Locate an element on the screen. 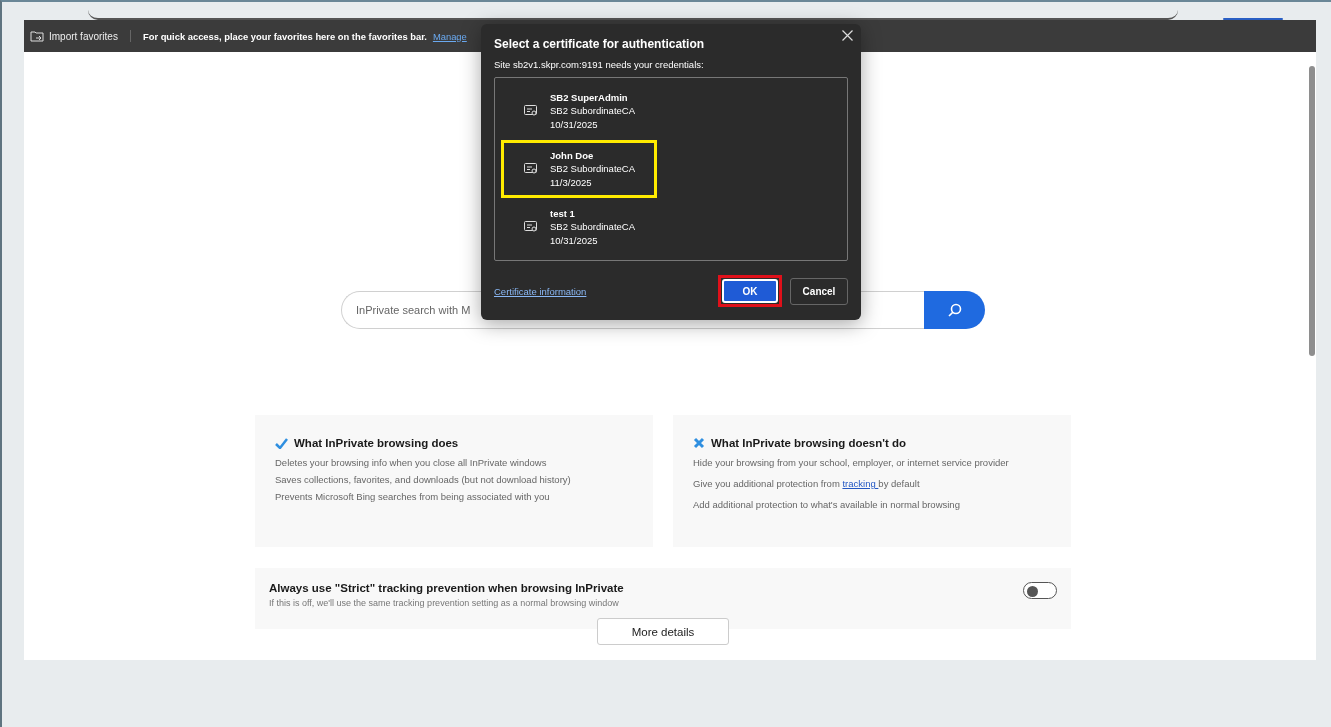 Image resolution: width=1331 pixels, height=727 pixels. search-button is located at coordinates (954, 310).